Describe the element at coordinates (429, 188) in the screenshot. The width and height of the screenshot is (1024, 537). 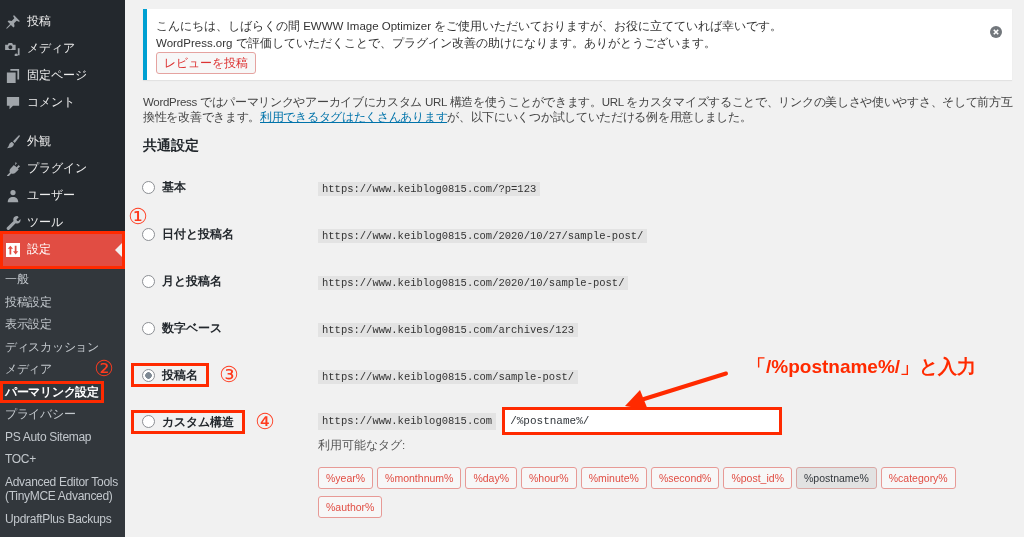
I see `url-example: https://www.keiblog0815.com/?p=123` at that location.